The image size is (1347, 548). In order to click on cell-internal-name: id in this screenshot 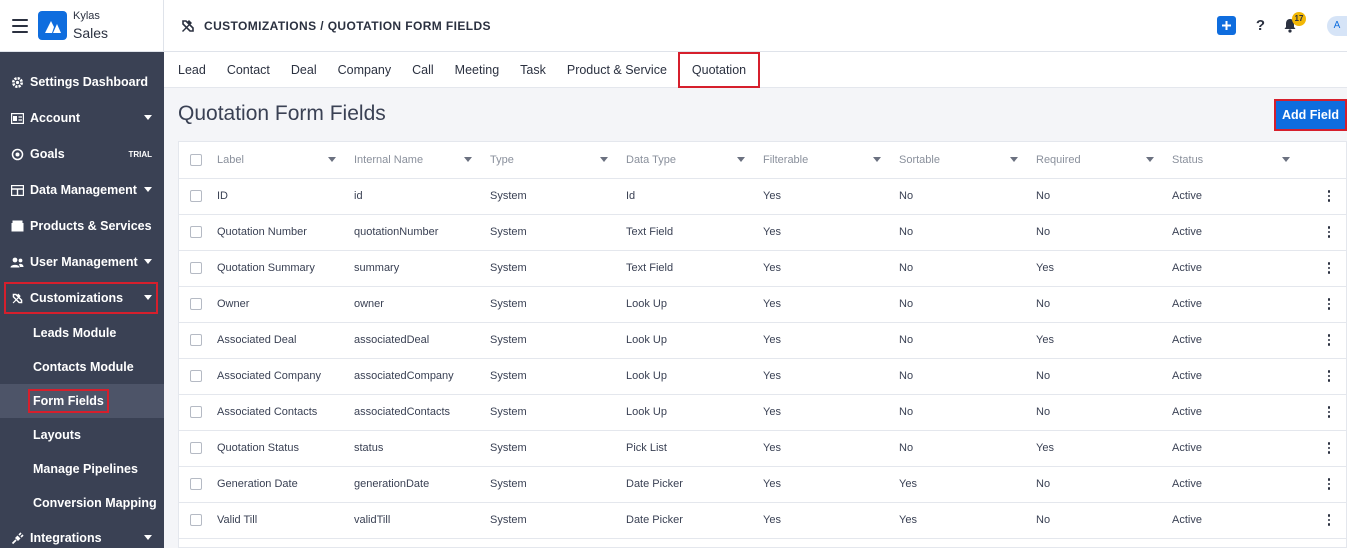, I will do `click(422, 196)`.